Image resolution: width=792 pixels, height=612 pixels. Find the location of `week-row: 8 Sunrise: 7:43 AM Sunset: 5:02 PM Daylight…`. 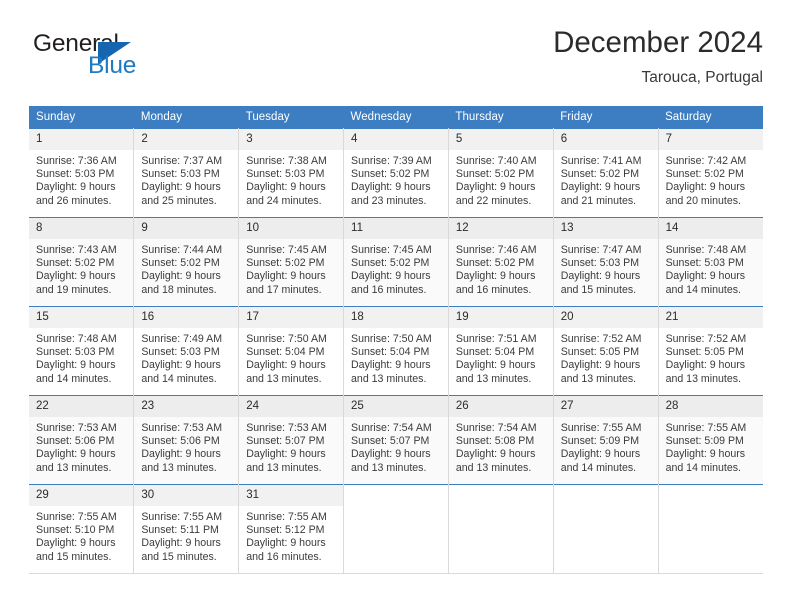

week-row: 8 Sunrise: 7:43 AM Sunset: 5:02 PM Daylight… is located at coordinates (396, 262).